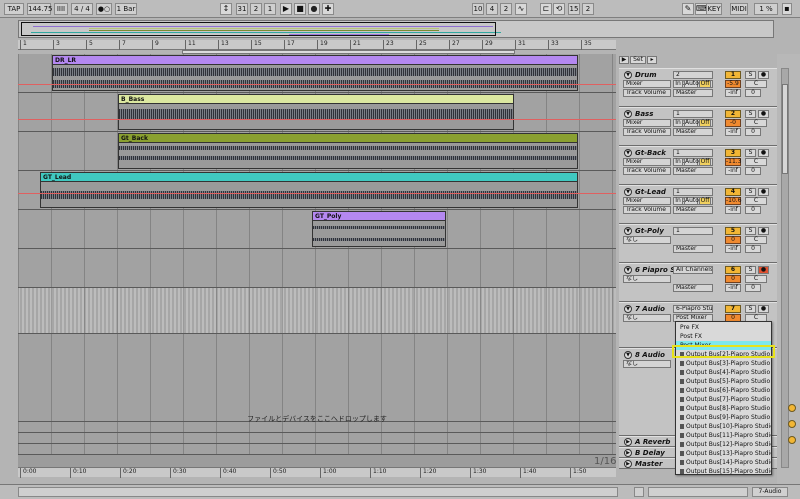  What do you see at coordinates (644, 355) in the screenshot?
I see `track-name: ▼ 8 Audio` at bounding box center [644, 355].